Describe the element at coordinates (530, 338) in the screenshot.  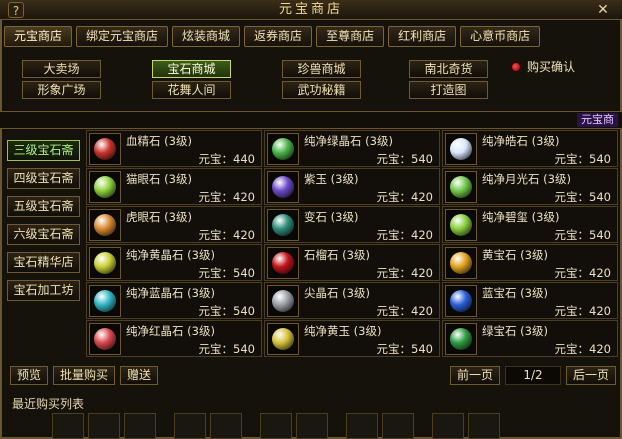
I see `gem-item: 绿宝石 (3级) 元宝：420` at that location.